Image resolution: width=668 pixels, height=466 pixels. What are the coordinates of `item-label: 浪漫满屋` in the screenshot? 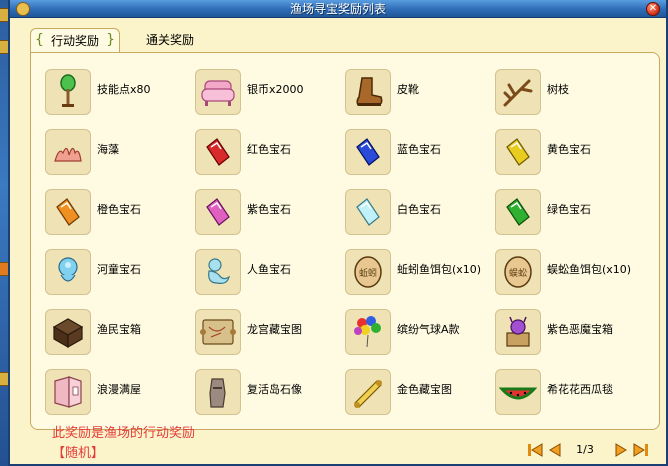 It's located at (119, 389).